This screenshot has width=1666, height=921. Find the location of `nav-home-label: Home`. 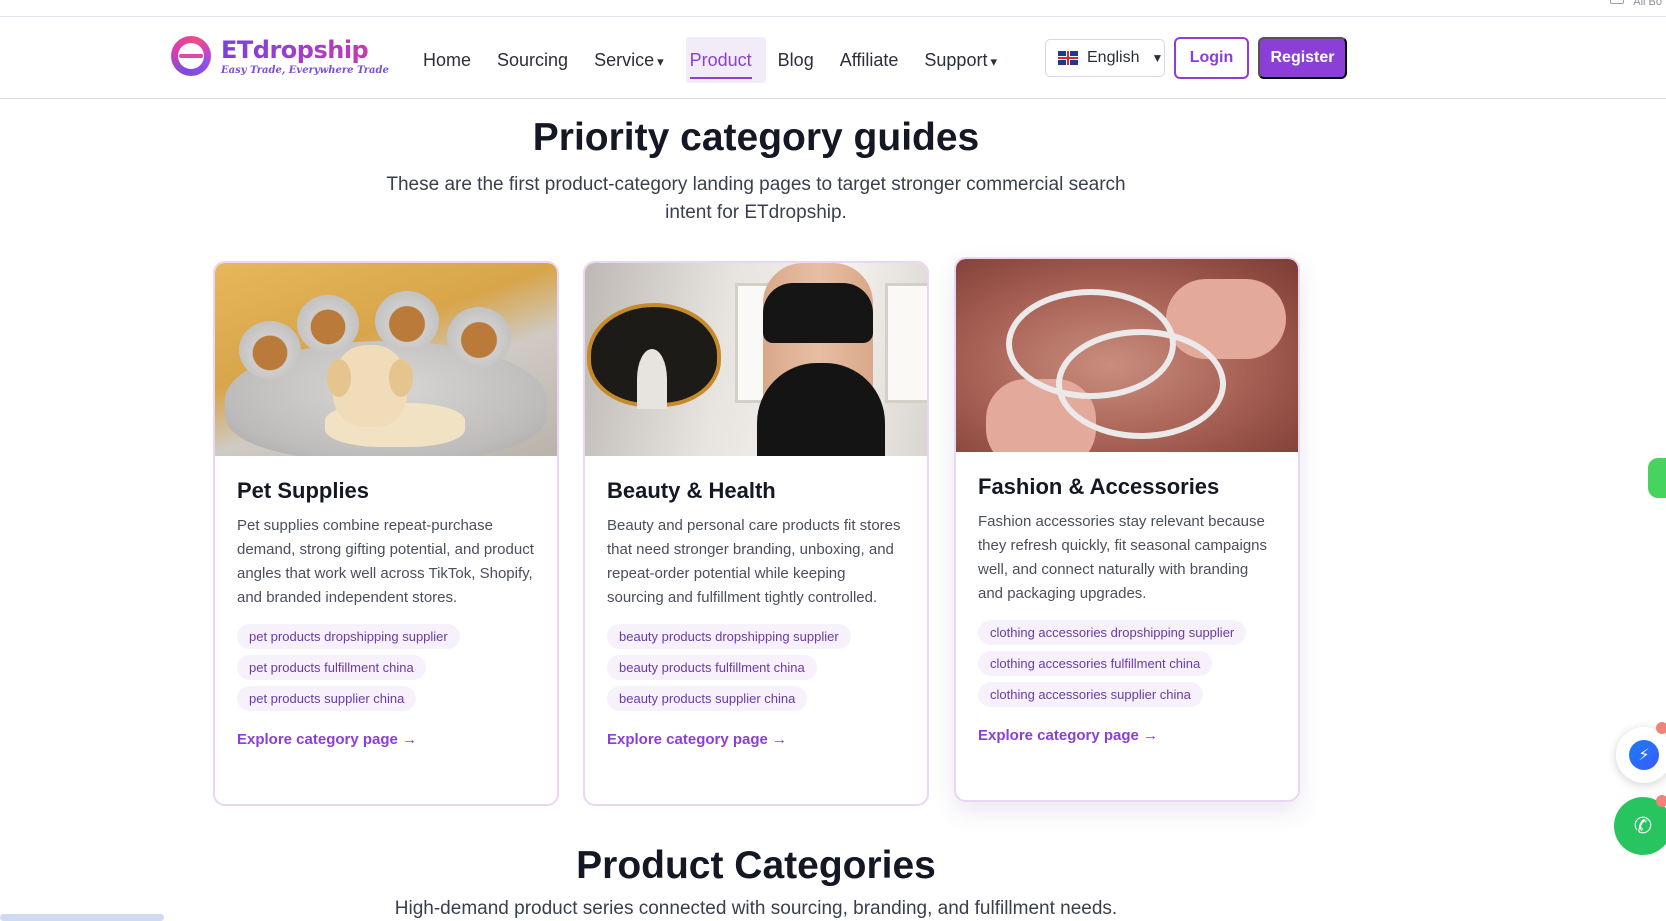

nav-home-label: Home is located at coordinates (447, 60).